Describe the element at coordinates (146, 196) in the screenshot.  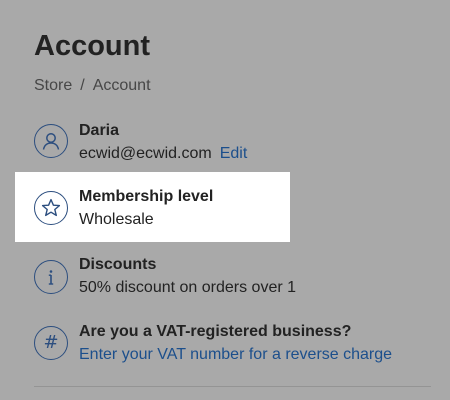
I see `membership-title: Membership level` at that location.